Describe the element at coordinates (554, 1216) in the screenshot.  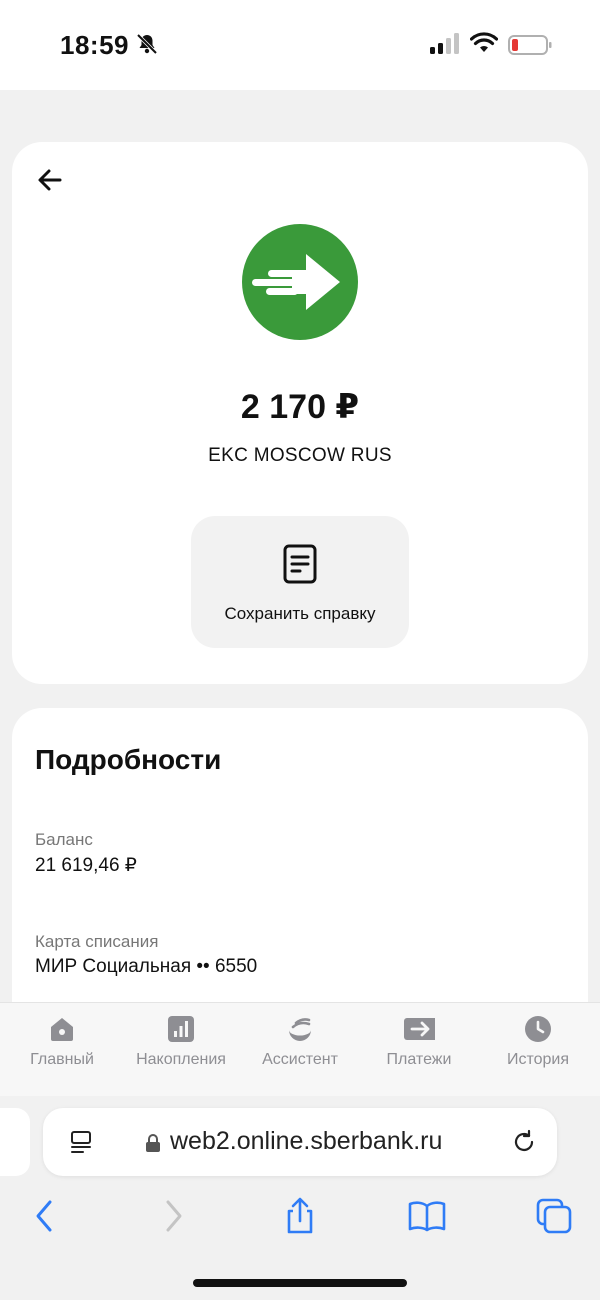
I see `tabs-icon` at that location.